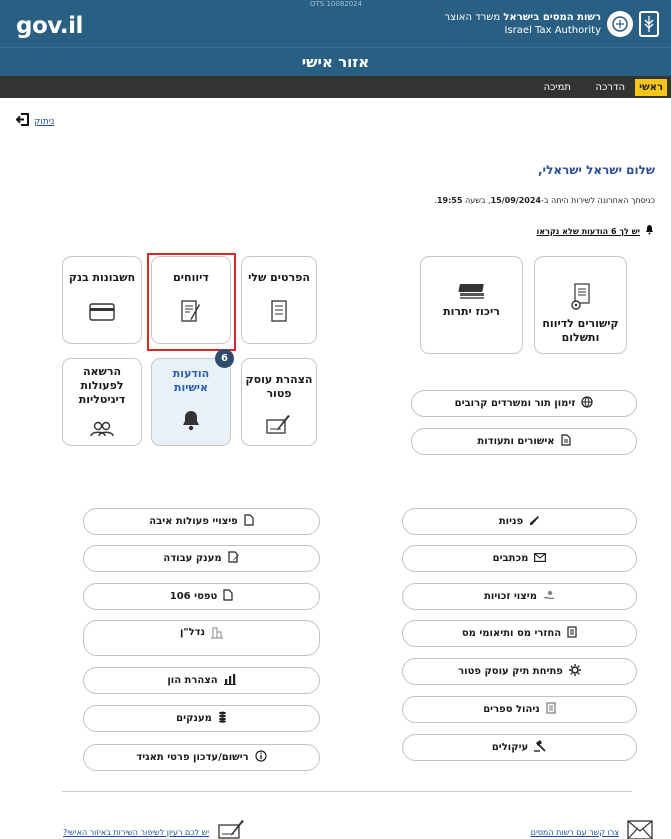  I want to click on tile-bank-accounts: חשבונות בנק, so click(102, 300).